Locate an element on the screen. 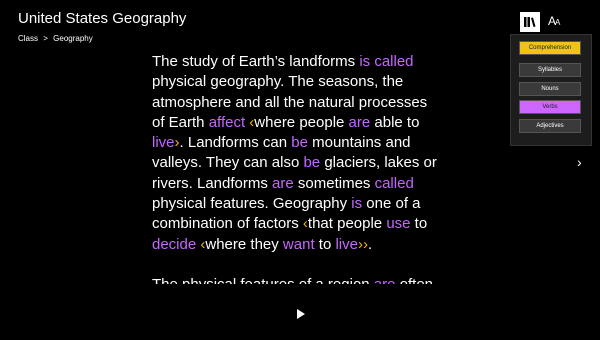 This screenshot has width=600, height=340. font-size-icon: AA is located at coordinates (554, 21).